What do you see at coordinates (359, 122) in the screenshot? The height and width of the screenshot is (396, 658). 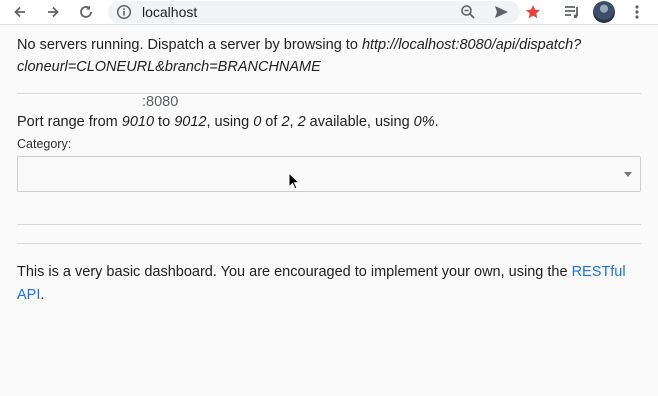 I see `port-text-6: available, using` at bounding box center [359, 122].